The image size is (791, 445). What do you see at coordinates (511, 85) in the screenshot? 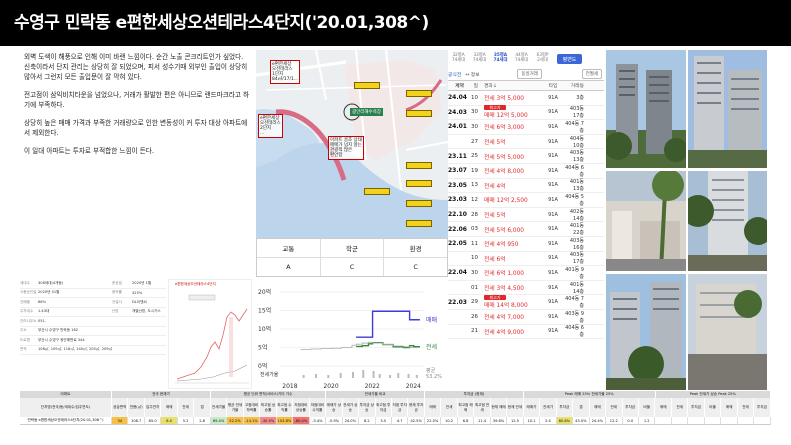
I see `col-elapsed: 경과↓` at bounding box center [511, 85].